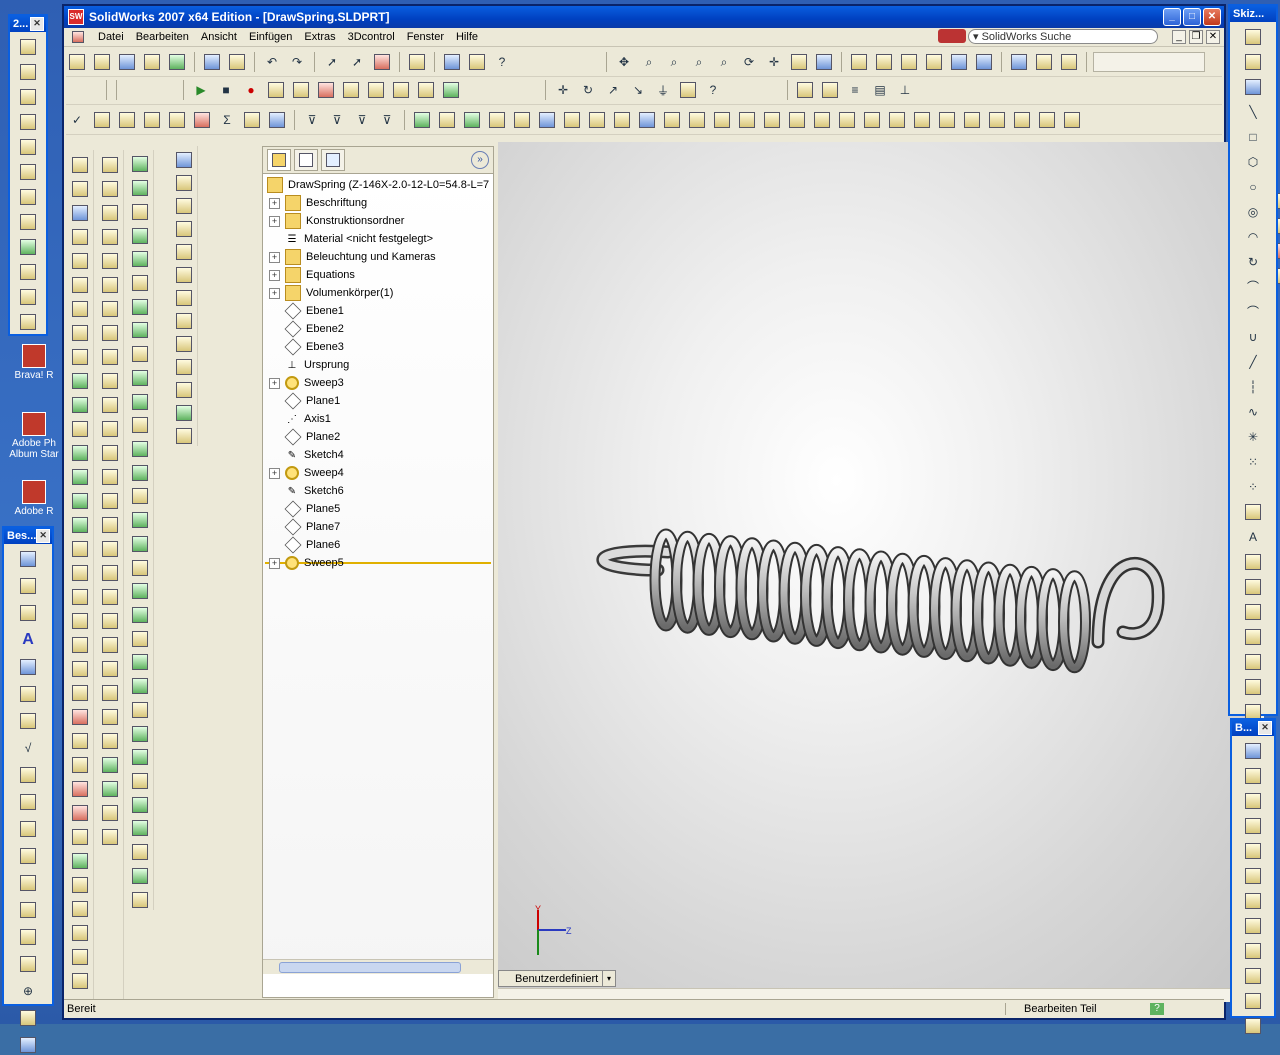 Image resolution: width=1280 pixels, height=1055 pixels. What do you see at coordinates (422, 120) in the screenshot?
I see `sel-filter-1-icon` at bounding box center [422, 120].